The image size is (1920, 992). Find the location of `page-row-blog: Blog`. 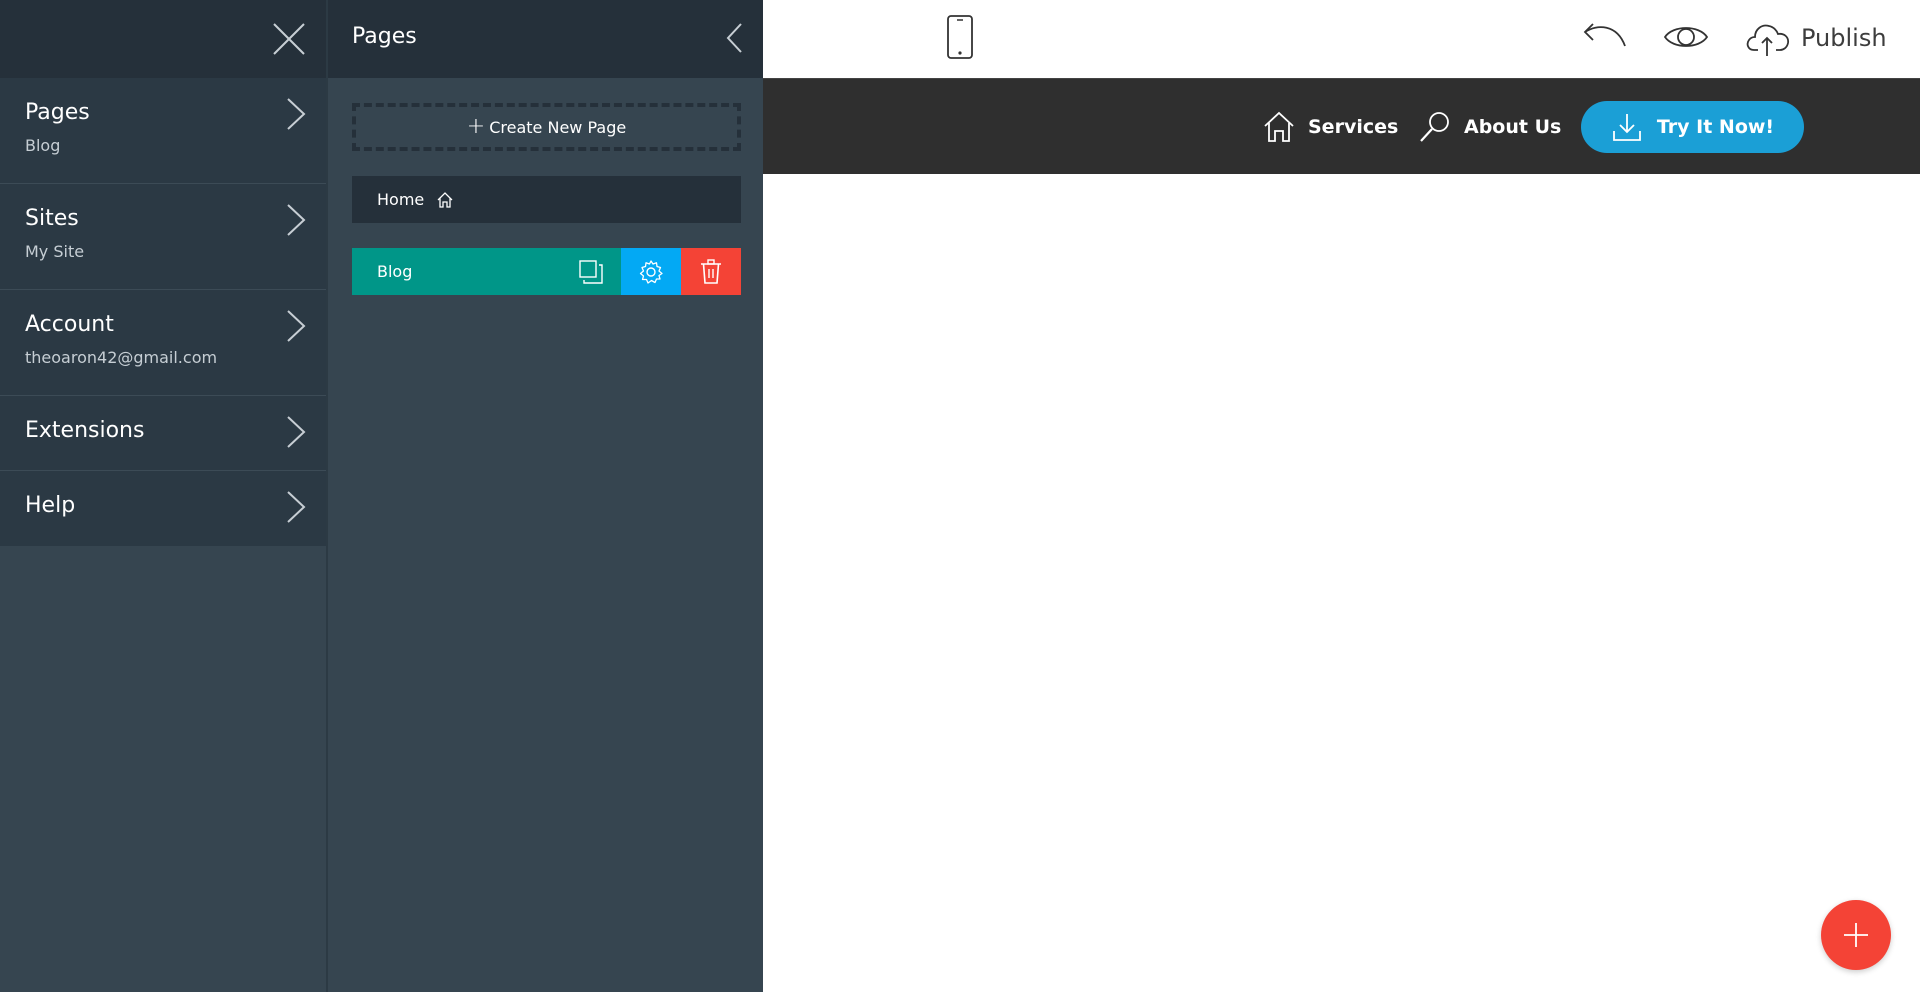

page-row-blog: Blog is located at coordinates (546, 271).